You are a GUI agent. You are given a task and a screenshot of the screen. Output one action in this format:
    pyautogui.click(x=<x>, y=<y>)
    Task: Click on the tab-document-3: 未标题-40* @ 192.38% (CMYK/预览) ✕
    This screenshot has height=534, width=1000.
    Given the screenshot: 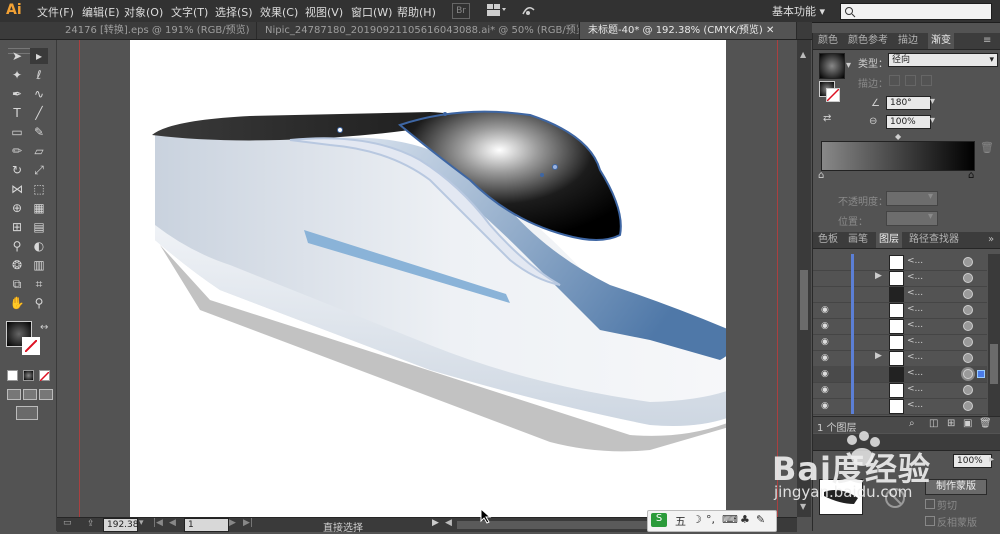 What is the action you would take?
    pyautogui.click(x=688, y=30)
    